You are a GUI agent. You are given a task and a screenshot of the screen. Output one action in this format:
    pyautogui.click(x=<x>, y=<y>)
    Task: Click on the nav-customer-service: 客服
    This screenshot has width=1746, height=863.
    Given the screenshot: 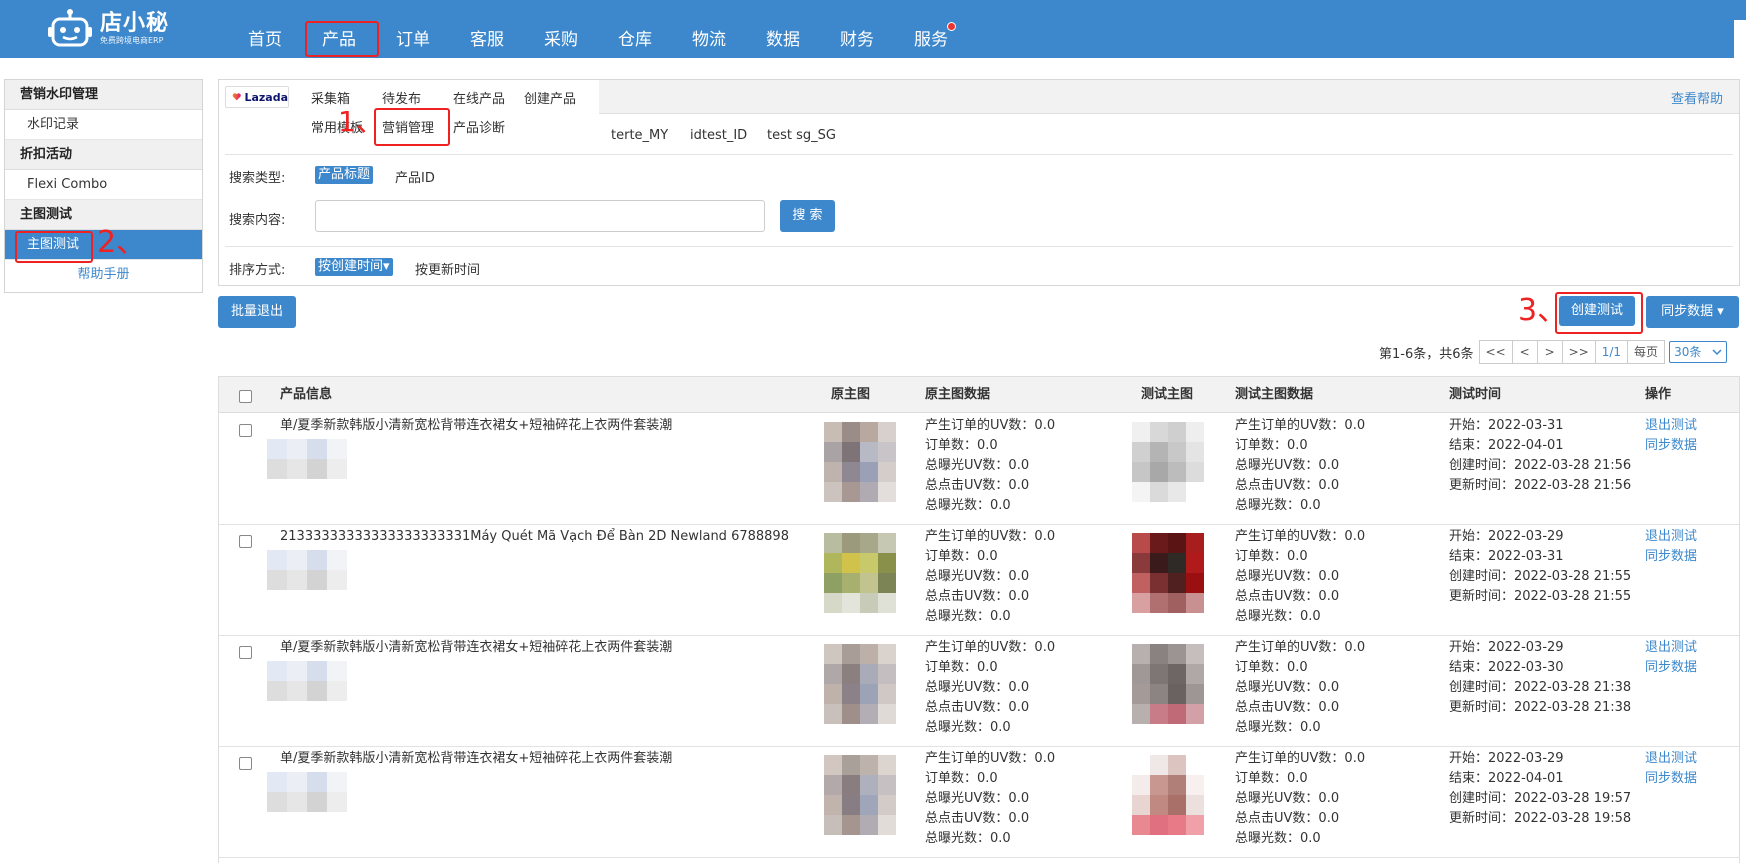 What is the action you would take?
    pyautogui.click(x=487, y=29)
    